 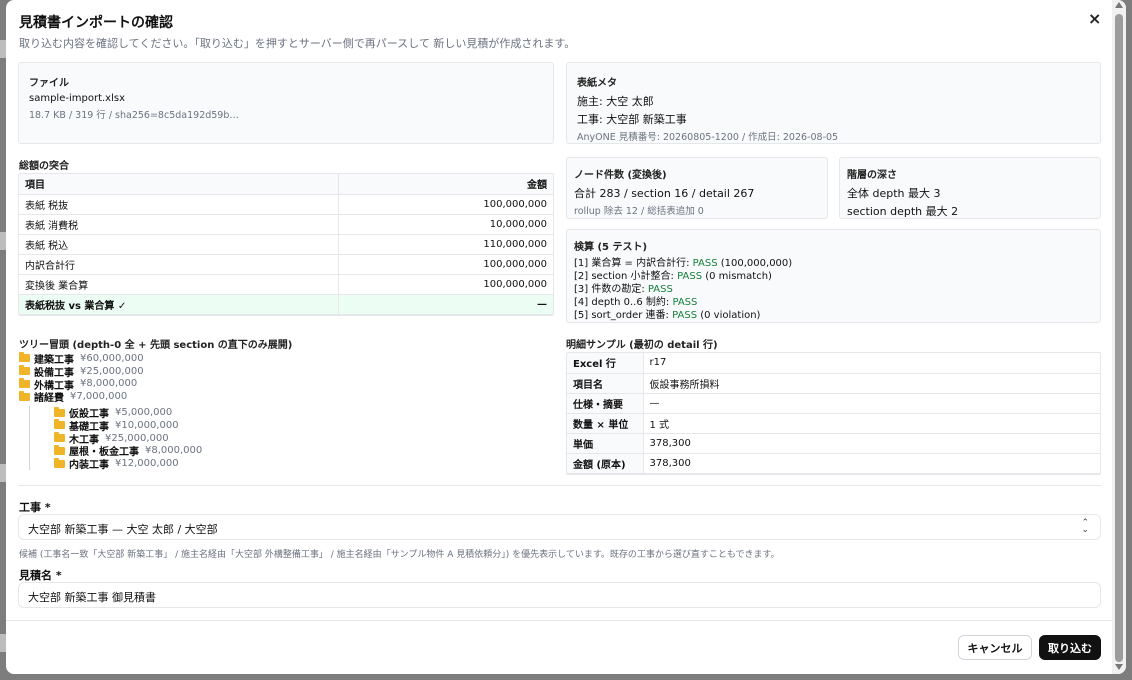 I want to click on tree-node: 仮設工事 ¥5,000,000, so click(x=116, y=413).